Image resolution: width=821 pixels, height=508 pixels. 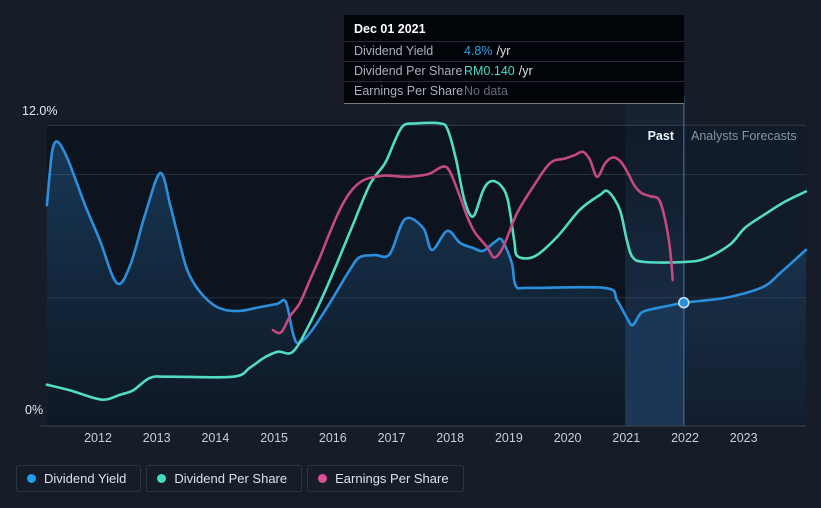 I want to click on y-axis-label-bottom: 0%, so click(x=34, y=410).